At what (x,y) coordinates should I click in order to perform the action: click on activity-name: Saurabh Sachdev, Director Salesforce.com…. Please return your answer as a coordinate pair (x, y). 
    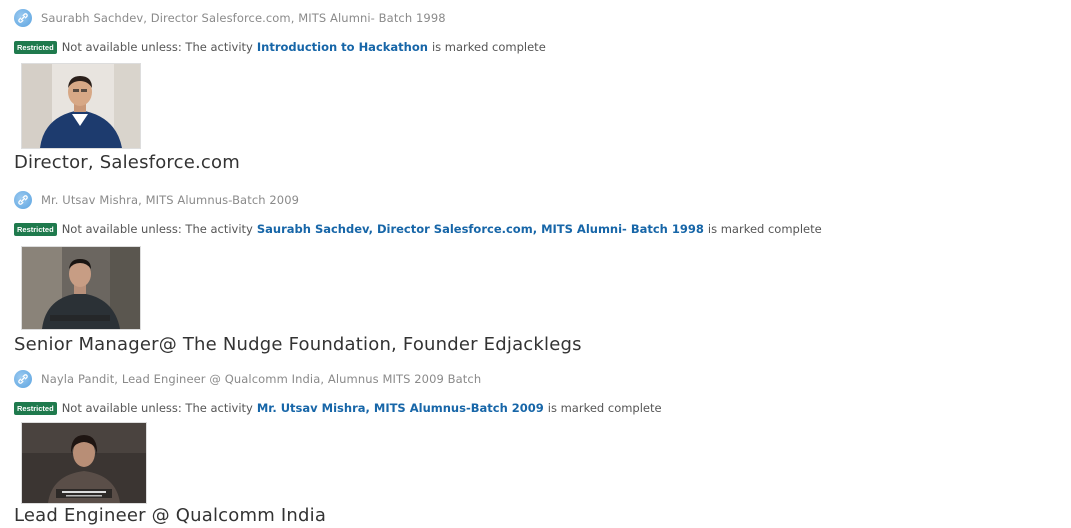
    Looking at the image, I should click on (243, 18).